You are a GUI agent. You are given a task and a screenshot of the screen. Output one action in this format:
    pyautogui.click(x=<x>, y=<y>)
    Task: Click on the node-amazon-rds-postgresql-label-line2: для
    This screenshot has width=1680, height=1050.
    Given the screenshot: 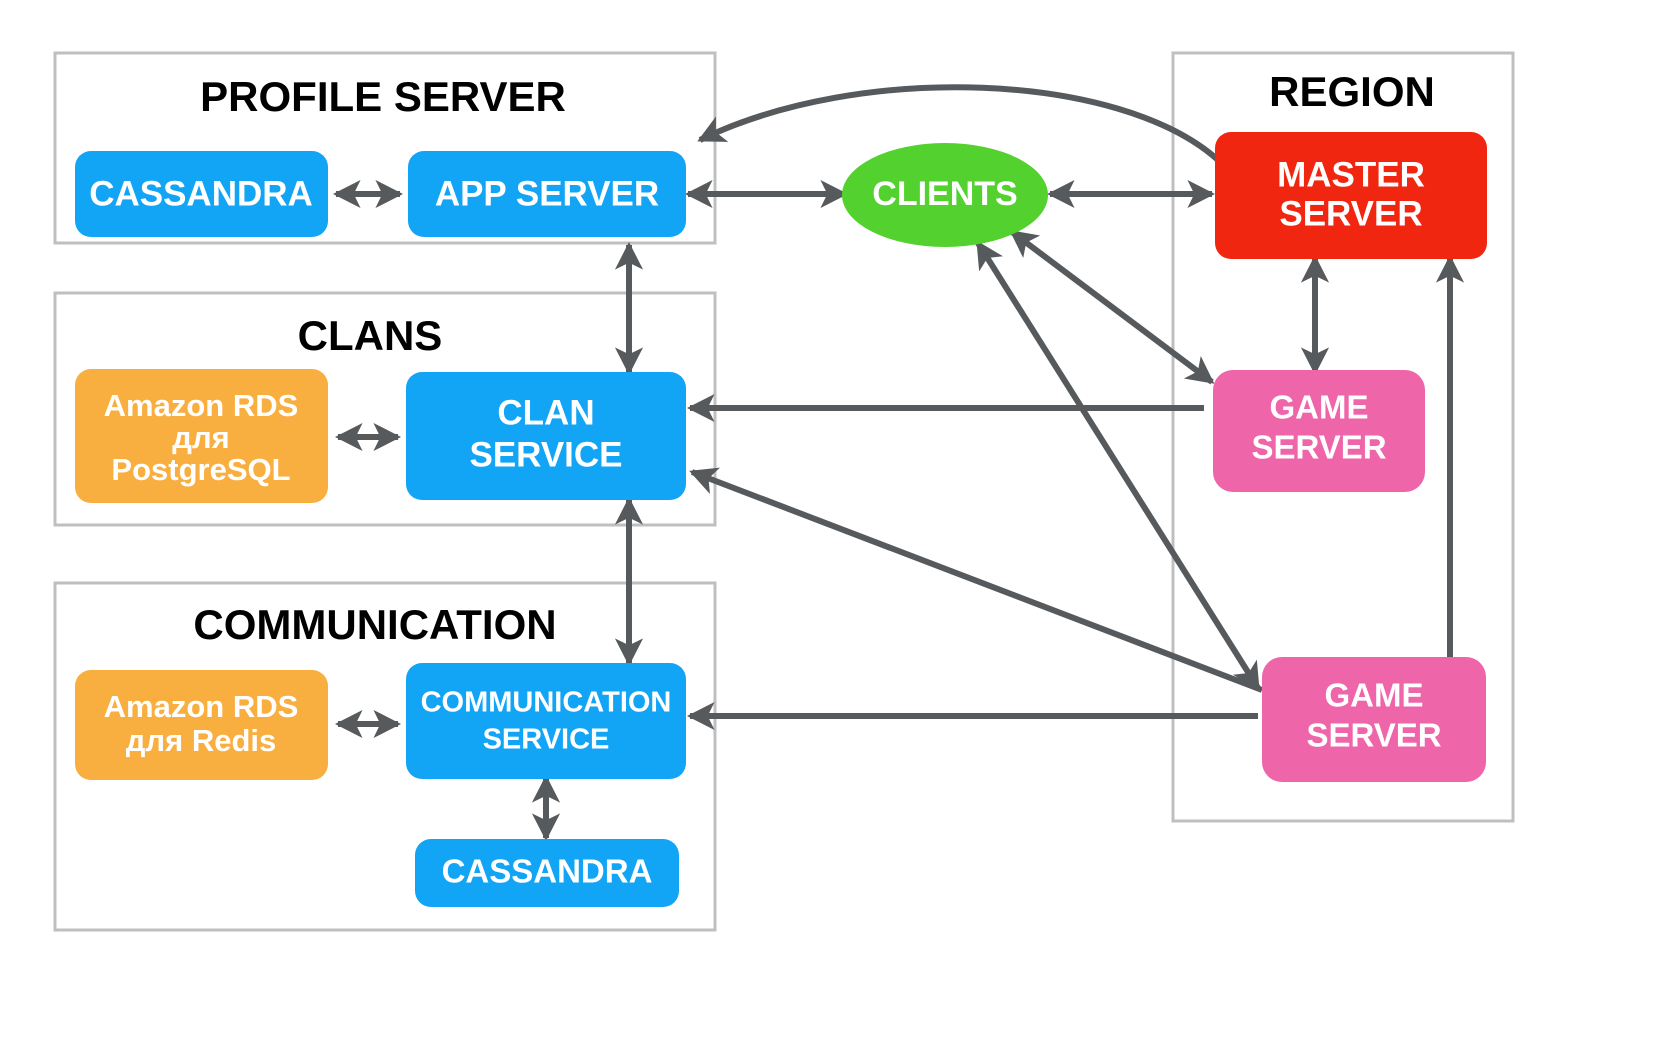 What is the action you would take?
    pyautogui.click(x=200, y=437)
    